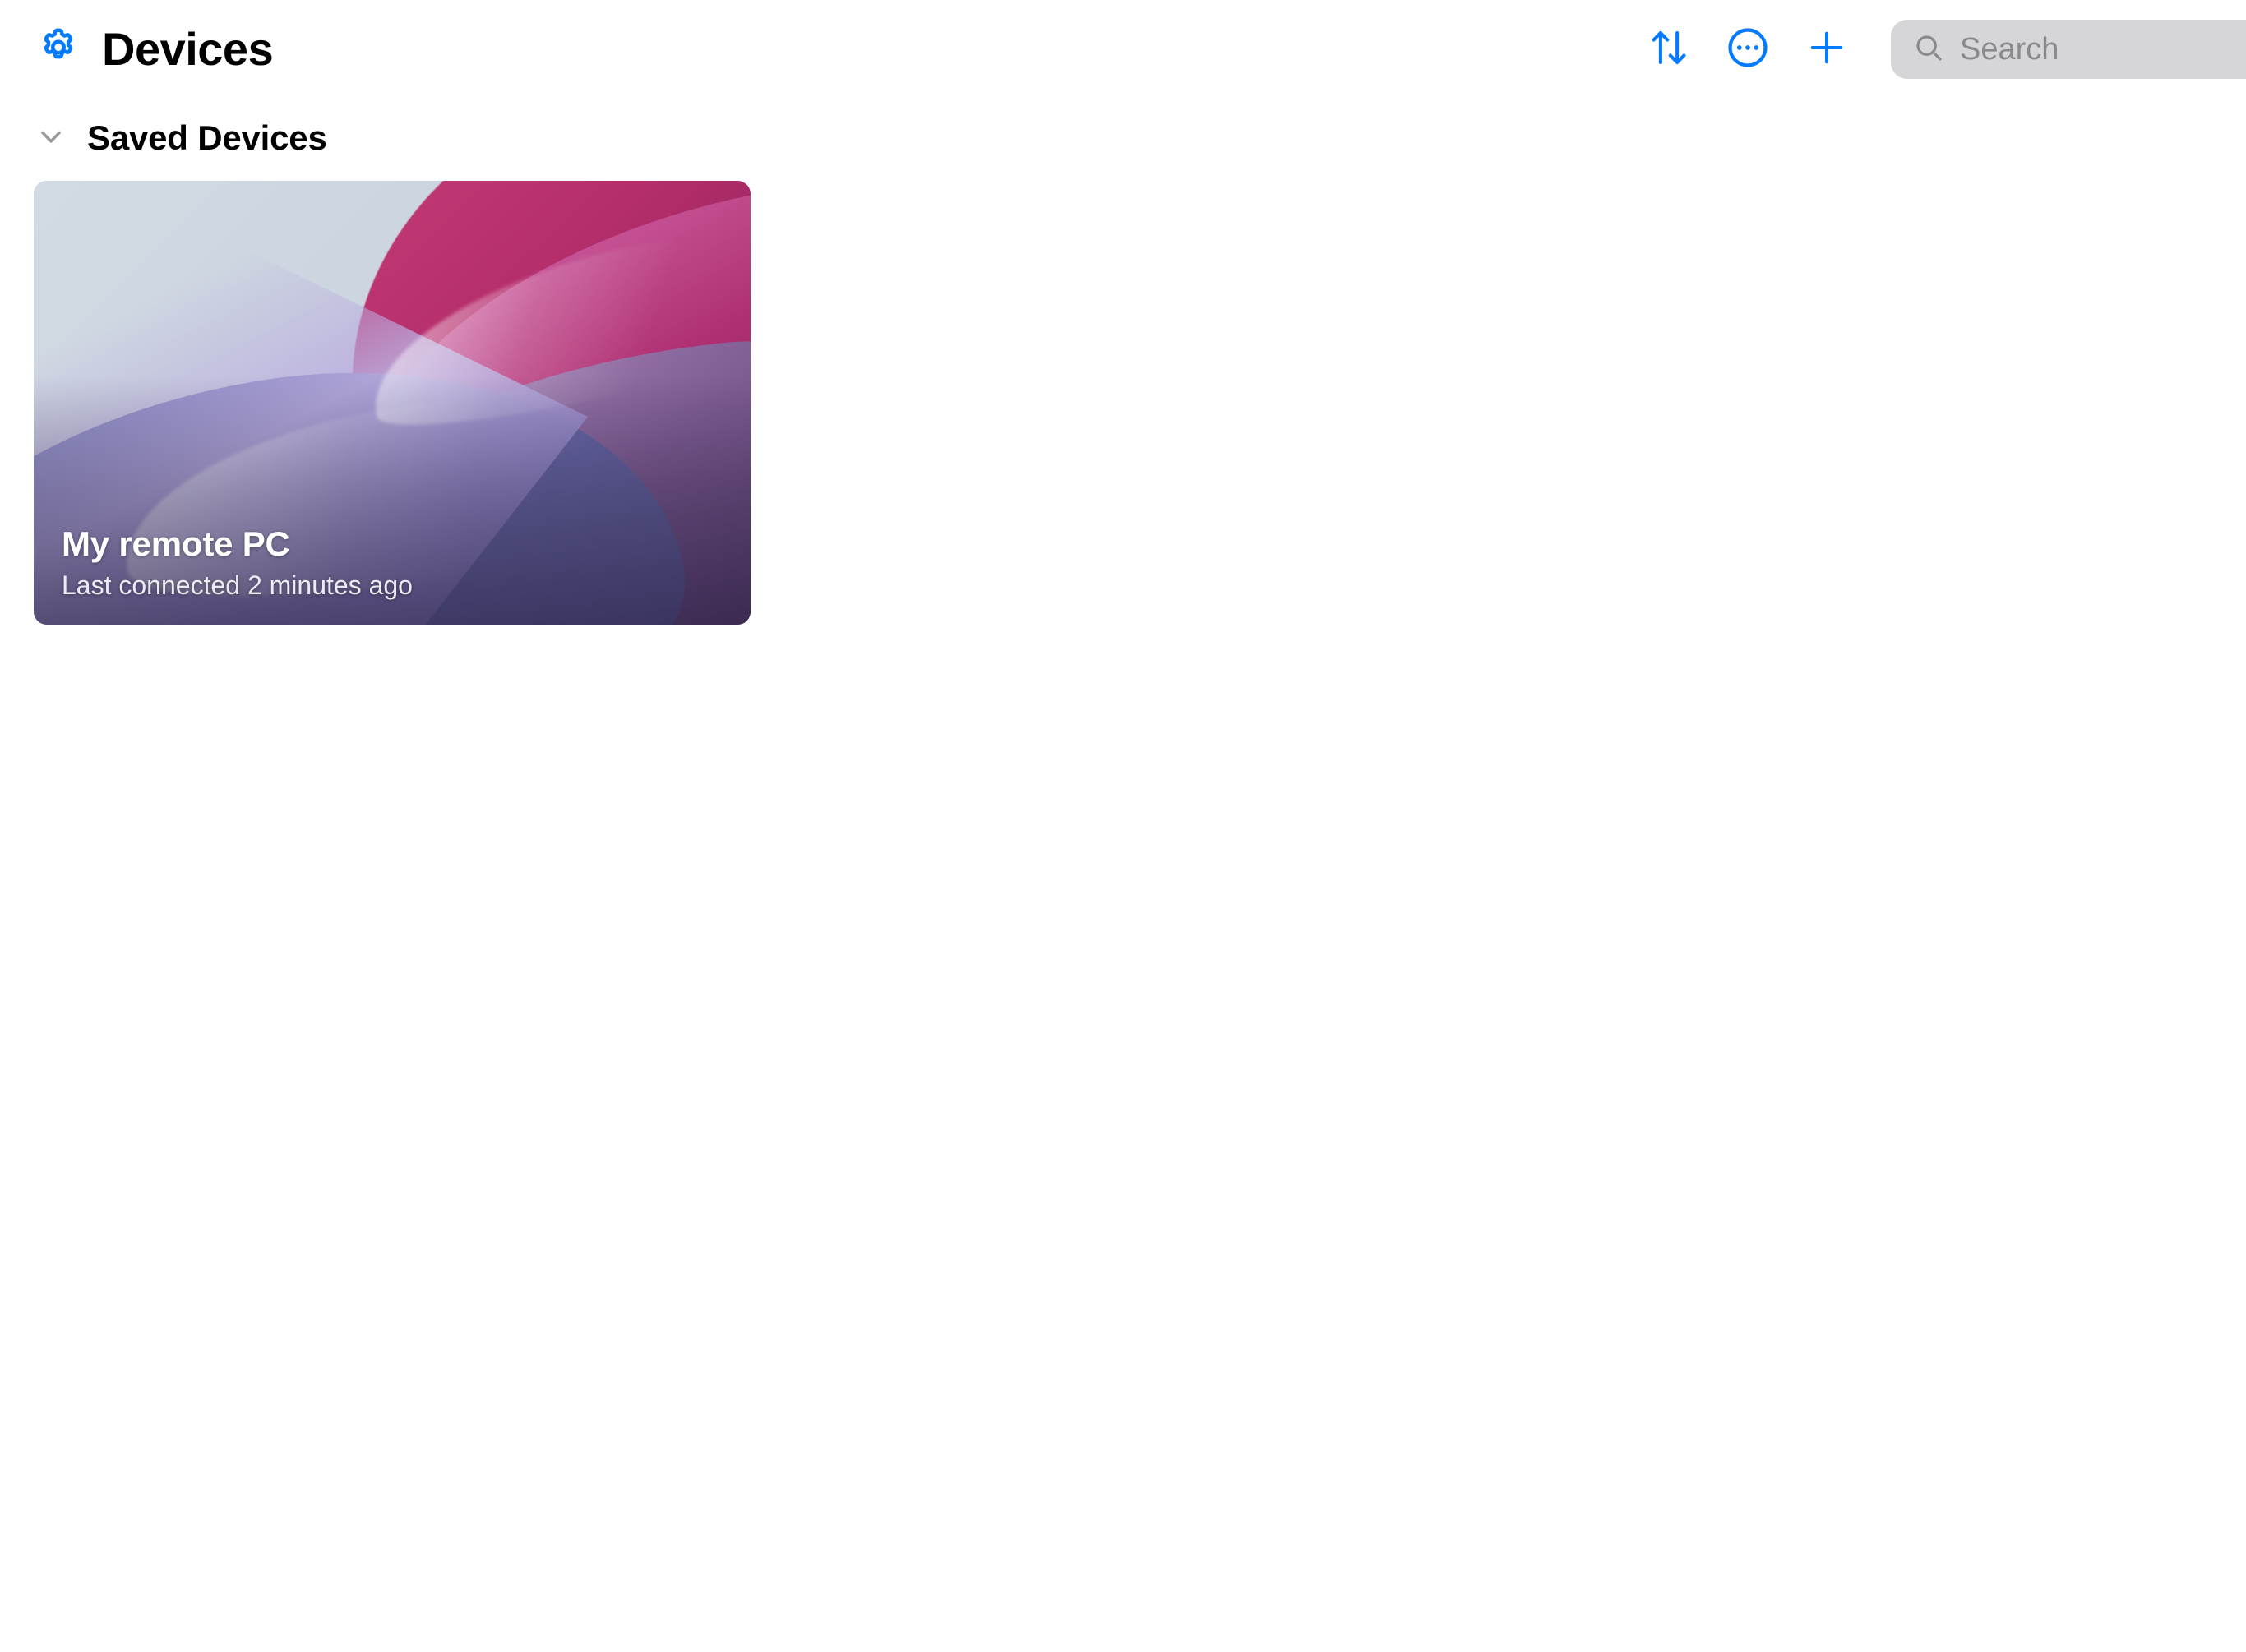 The height and width of the screenshot is (1652, 2246). What do you see at coordinates (237, 585) in the screenshot?
I see `device-status: Last connected 2 minutes ago` at bounding box center [237, 585].